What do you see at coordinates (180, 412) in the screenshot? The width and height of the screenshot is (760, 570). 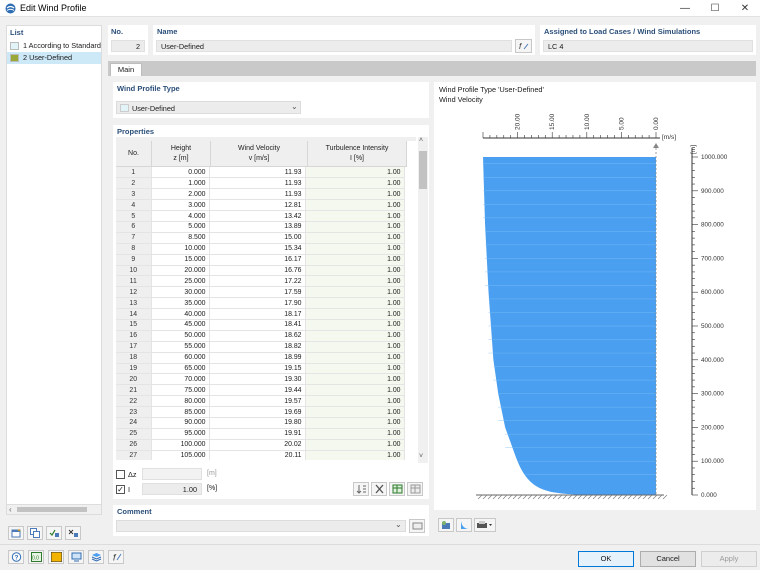 I see `table-cell: 85.000` at bounding box center [180, 412].